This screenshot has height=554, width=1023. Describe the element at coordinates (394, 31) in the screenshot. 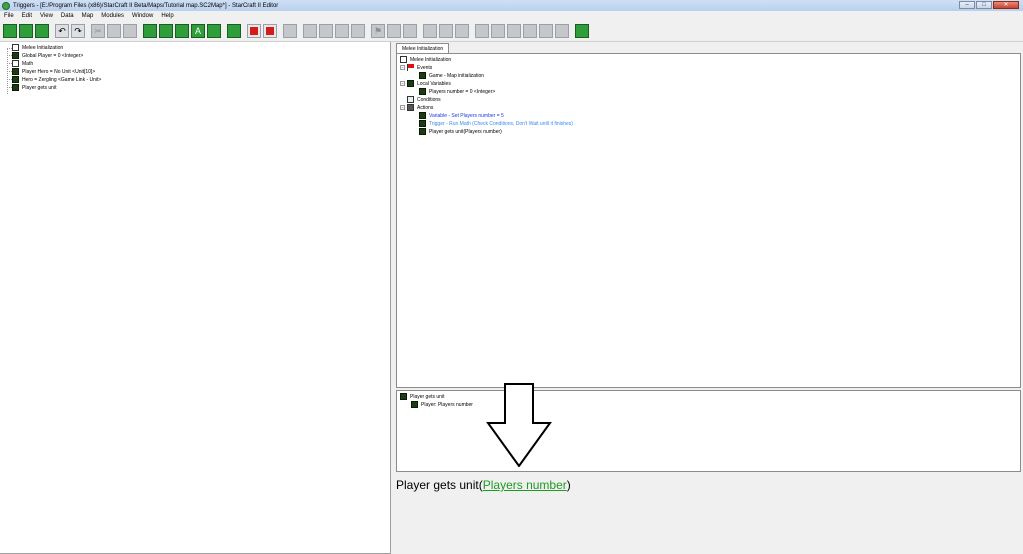

I see `new-condition-icon` at that location.